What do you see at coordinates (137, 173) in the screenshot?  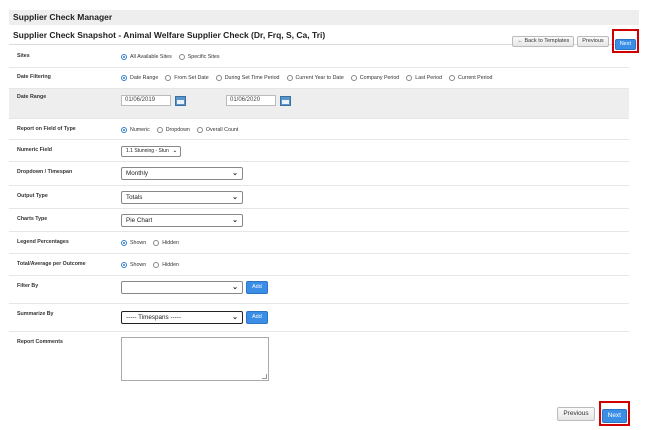 I see `select-value: Monthly` at bounding box center [137, 173].